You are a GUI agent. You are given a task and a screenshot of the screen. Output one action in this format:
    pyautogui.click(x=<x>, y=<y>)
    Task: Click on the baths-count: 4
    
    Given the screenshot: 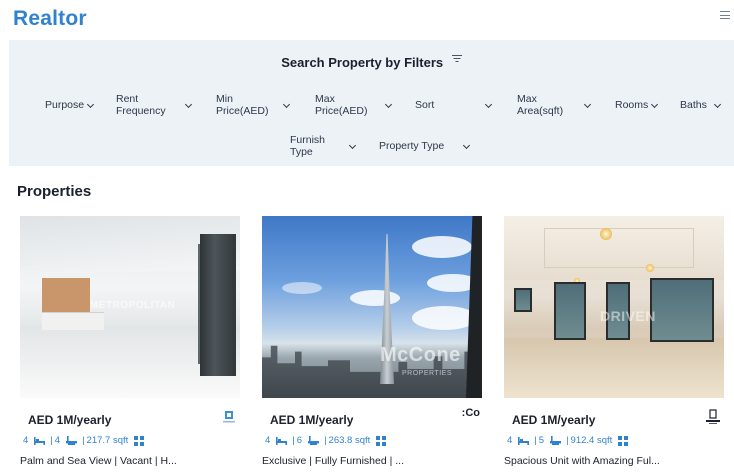 What is the action you would take?
    pyautogui.click(x=57, y=440)
    